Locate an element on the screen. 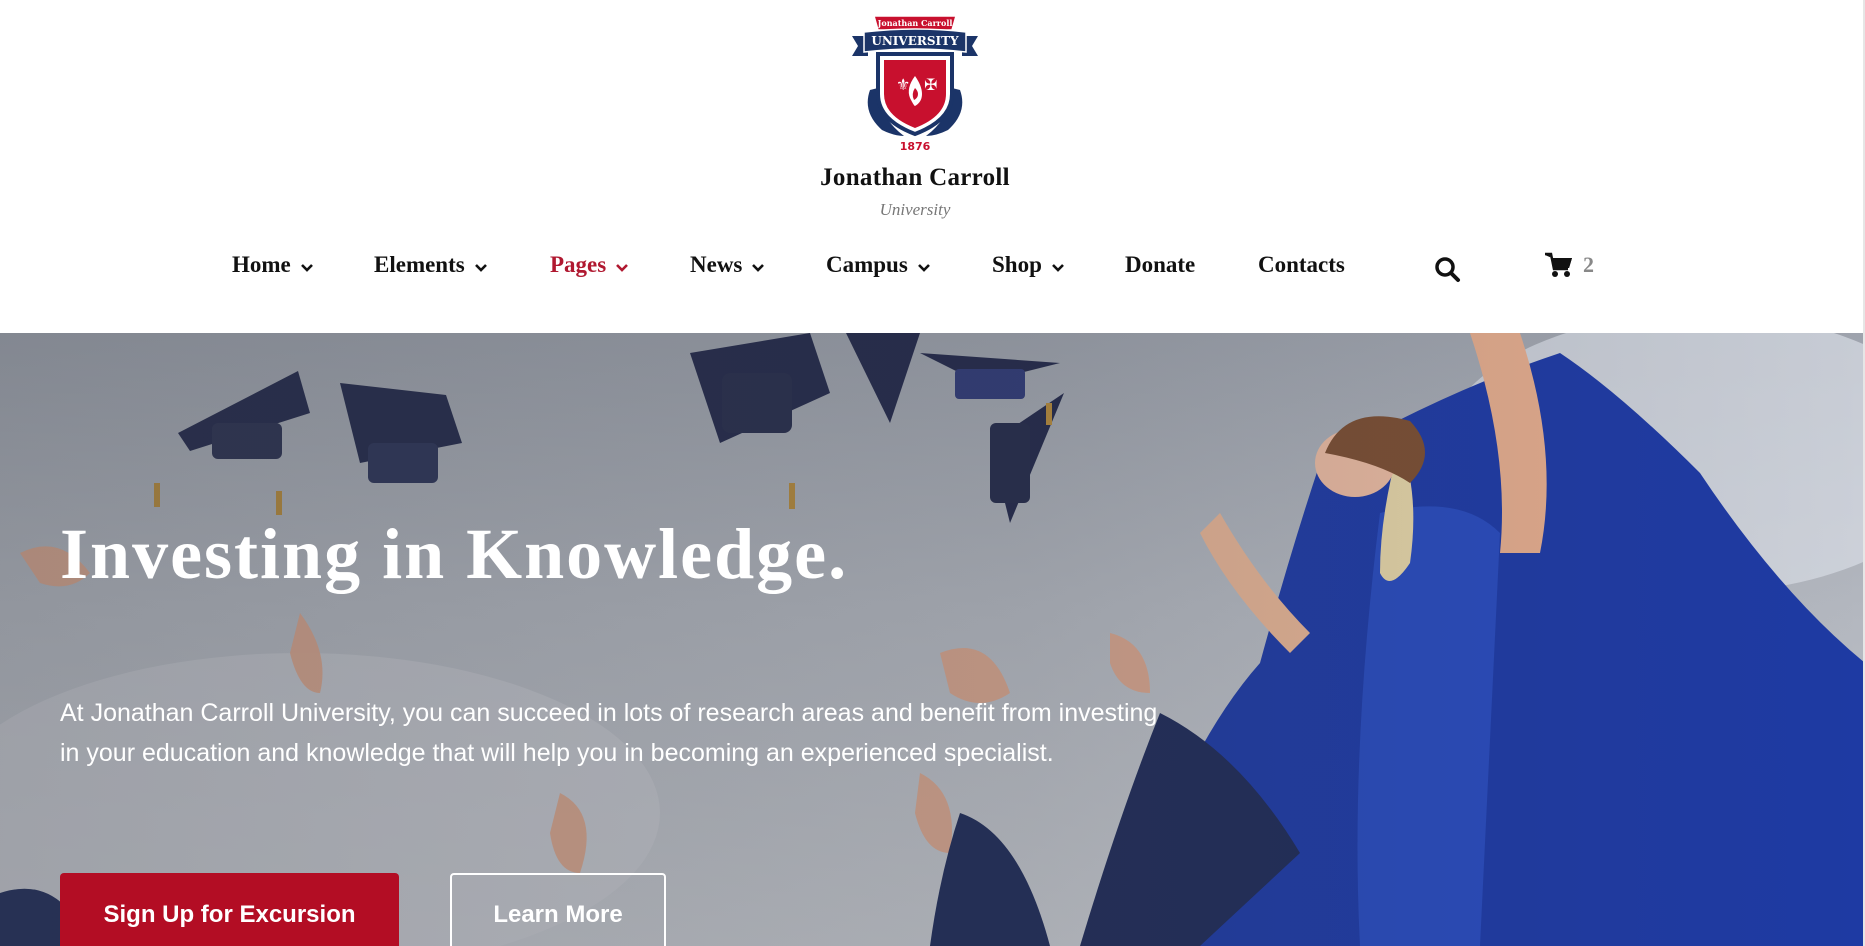 The image size is (1865, 946). nav-item-donate: Donate is located at coordinates (1160, 265).